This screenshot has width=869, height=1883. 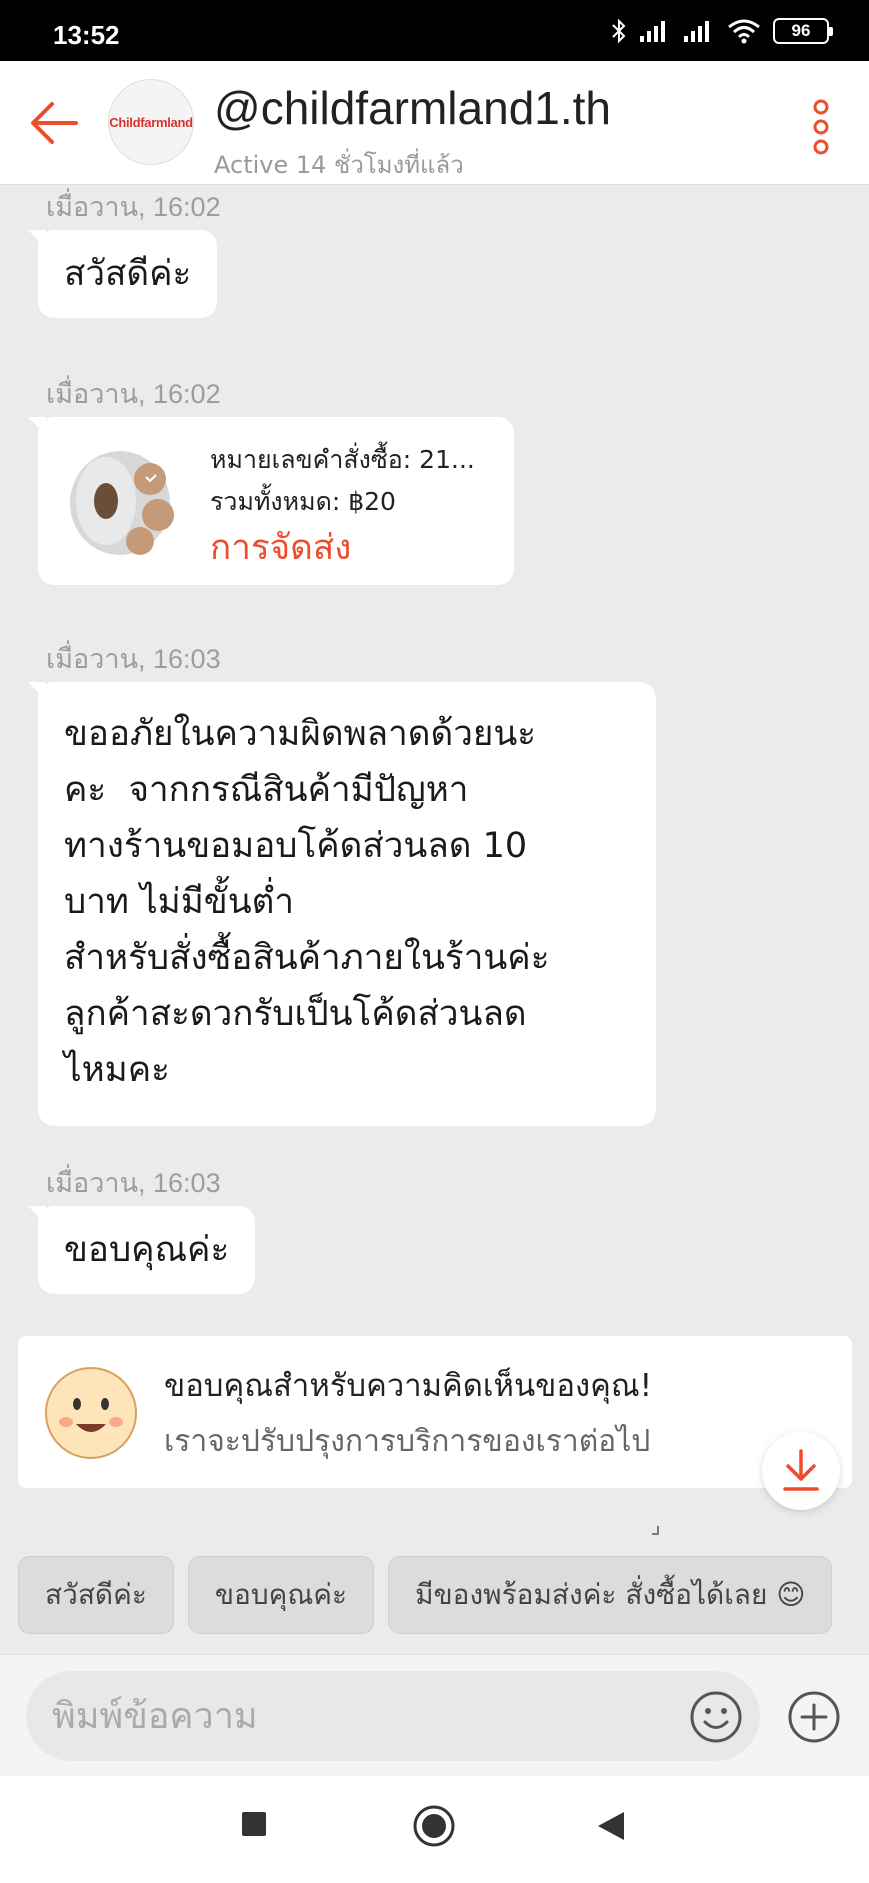 I want to click on scroll-to-bottom-button, so click(x=801, y=1471).